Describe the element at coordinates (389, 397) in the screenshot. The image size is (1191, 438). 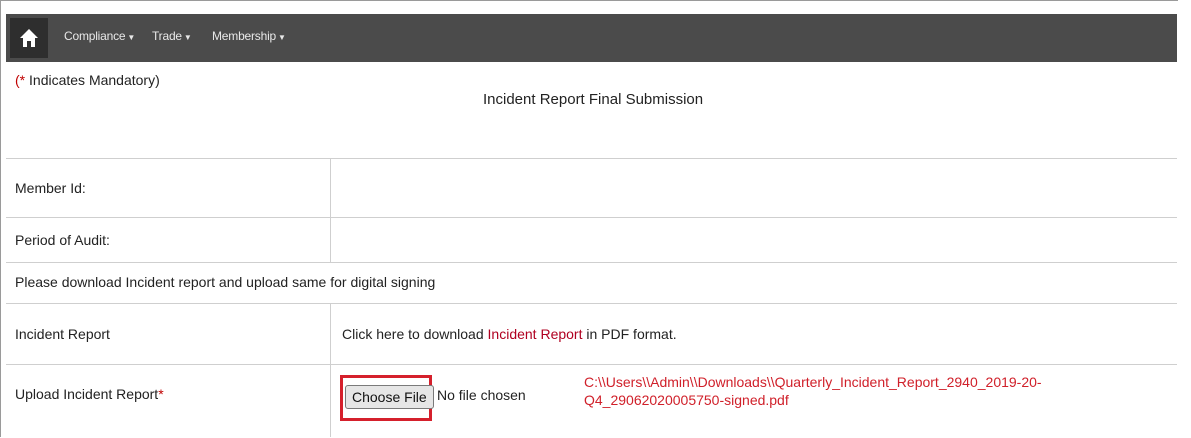
I see `choose-file-button: Choose File` at that location.